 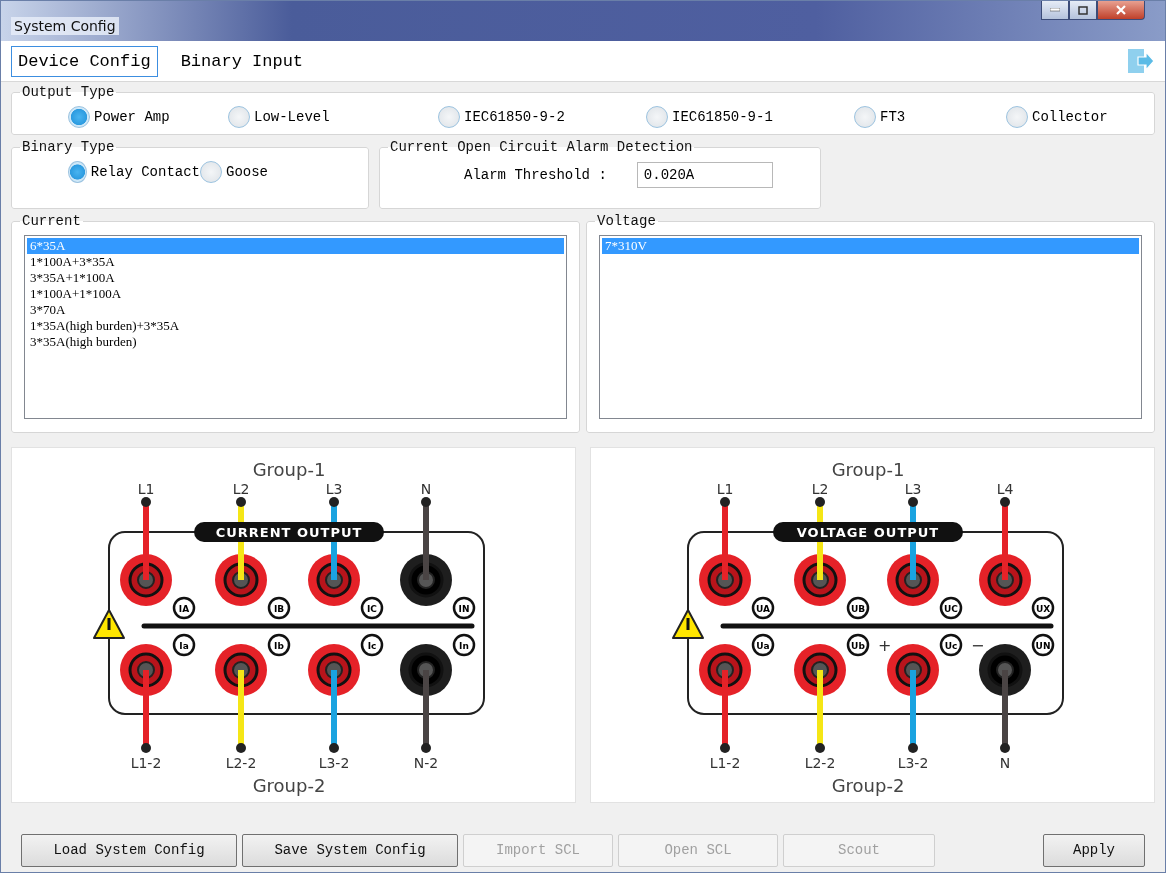 I want to click on list-item: 1*35A(high burden)+3*35A, so click(x=295, y=326).